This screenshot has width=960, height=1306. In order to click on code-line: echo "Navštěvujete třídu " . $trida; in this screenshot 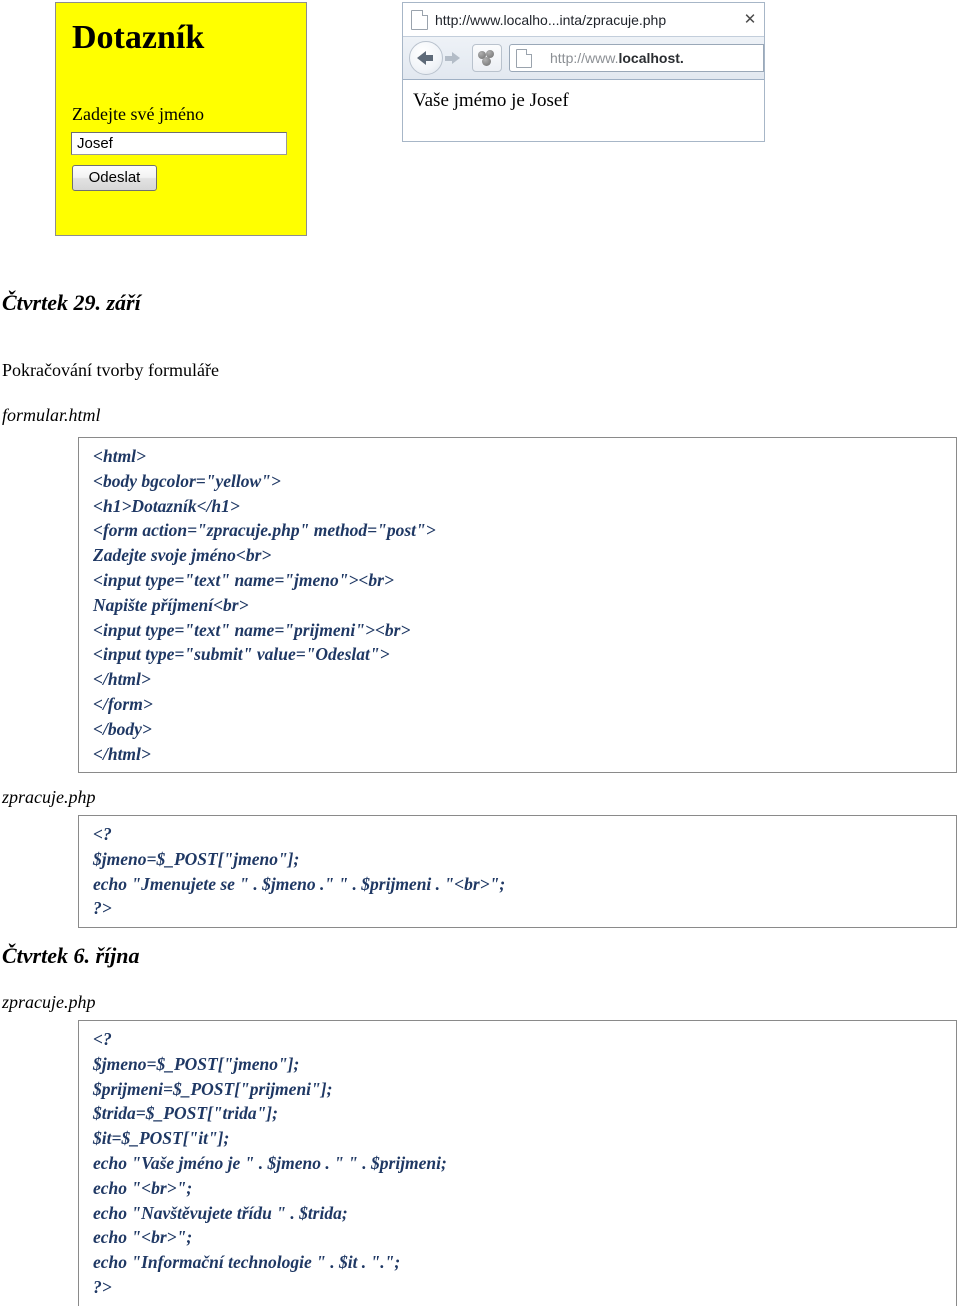, I will do `click(220, 1212)`.